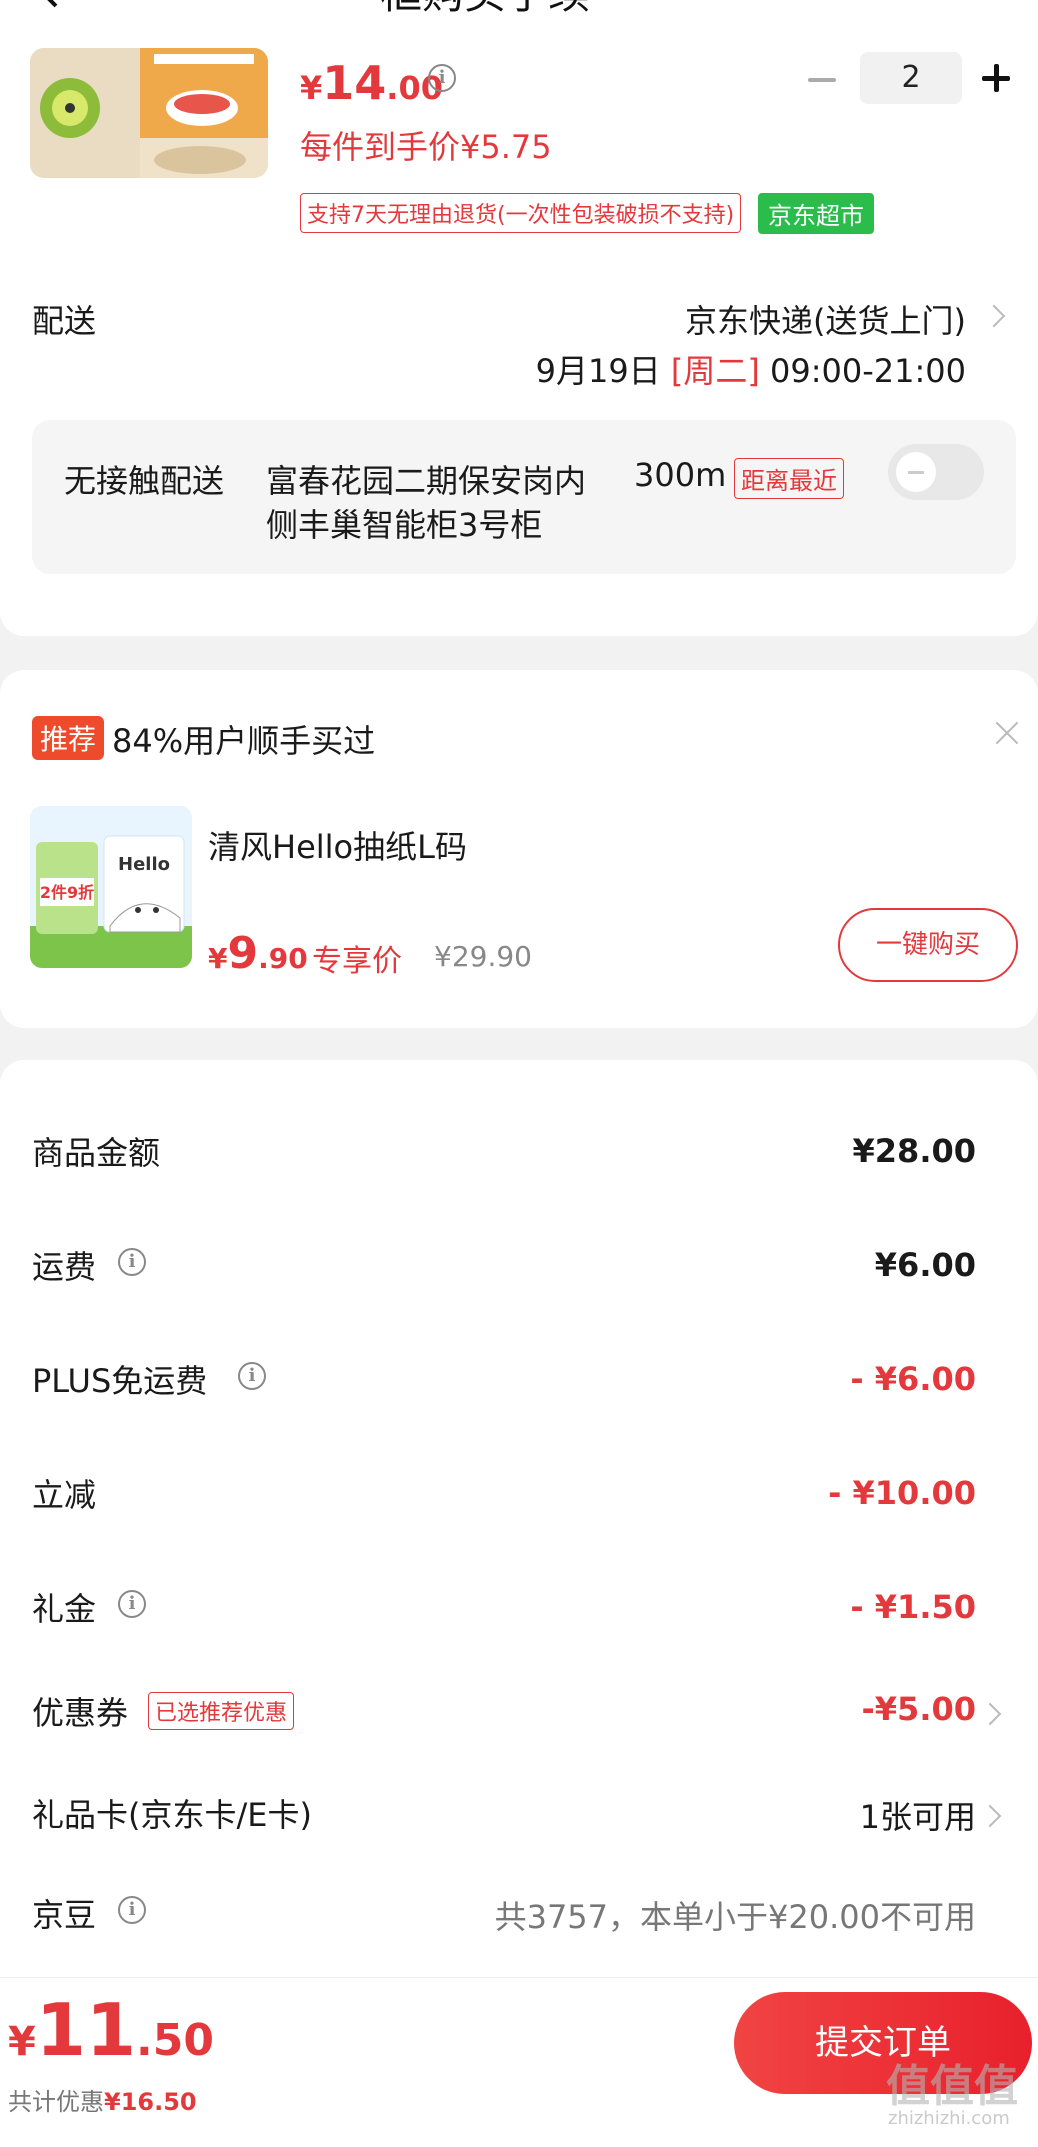 The height and width of the screenshot is (2147, 1038). What do you see at coordinates (680, 475) in the screenshot?
I see `pickup-distance: 300m` at bounding box center [680, 475].